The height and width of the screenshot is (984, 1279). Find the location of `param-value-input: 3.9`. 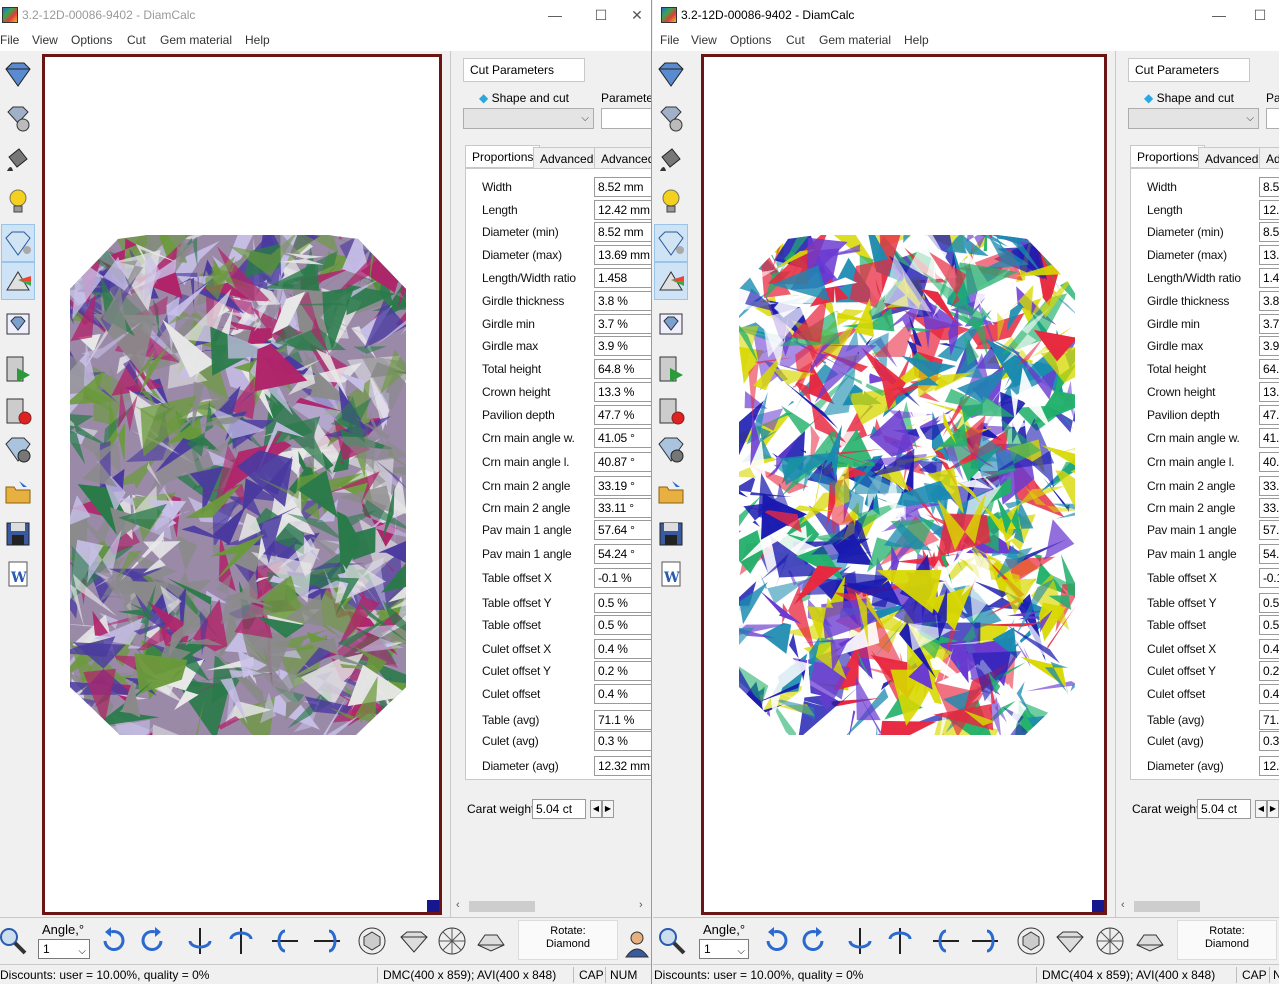

param-value-input: 3.9 is located at coordinates (1269, 346).